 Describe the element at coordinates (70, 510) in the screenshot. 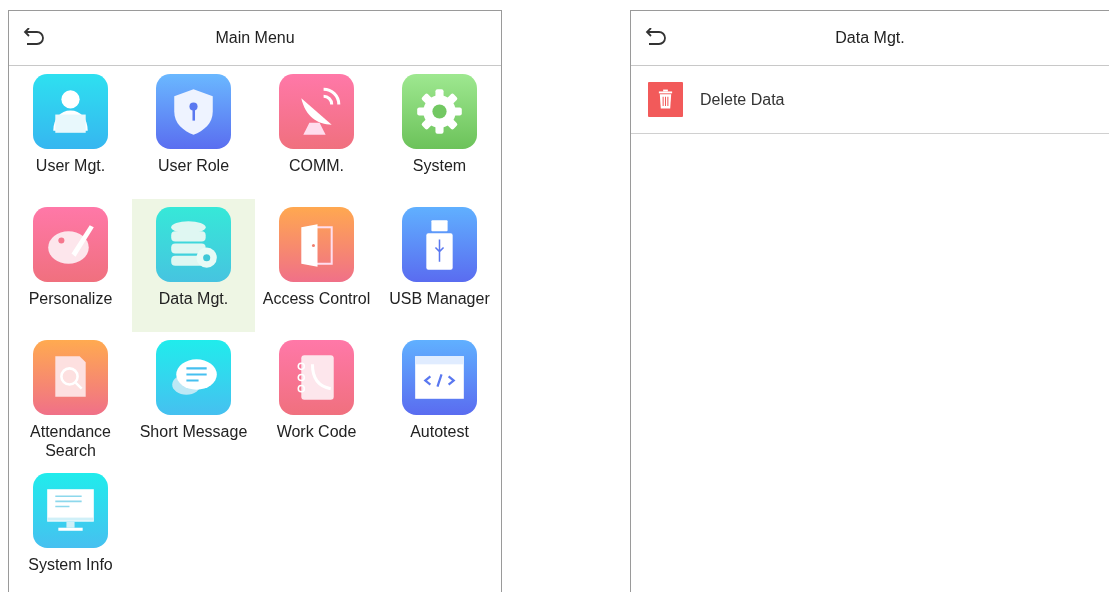

I see `monitor-icon` at that location.